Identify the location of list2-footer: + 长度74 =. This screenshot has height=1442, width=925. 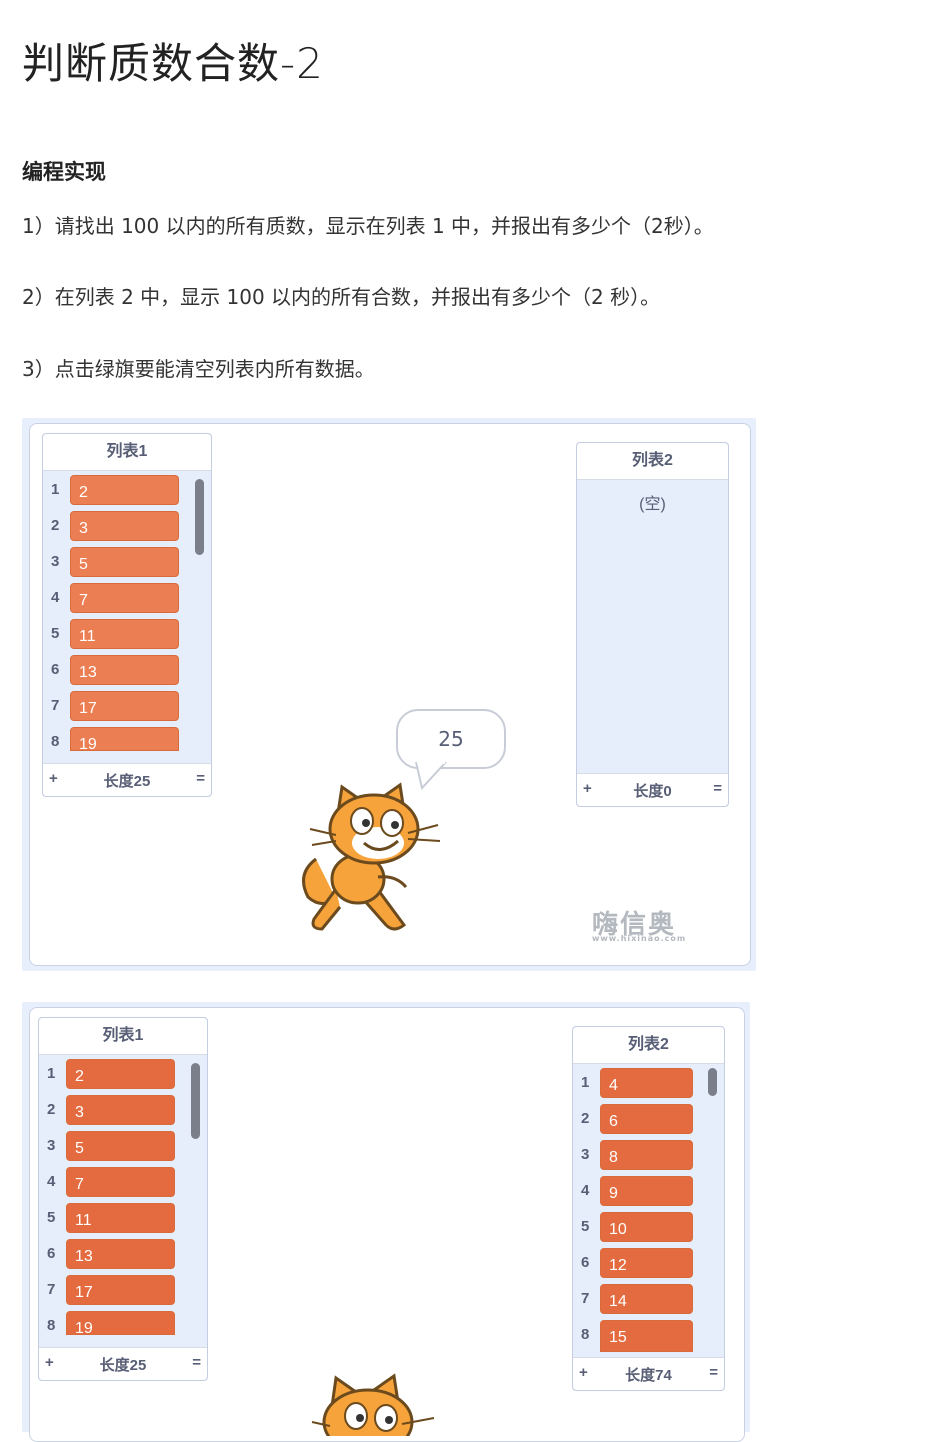
(648, 1373).